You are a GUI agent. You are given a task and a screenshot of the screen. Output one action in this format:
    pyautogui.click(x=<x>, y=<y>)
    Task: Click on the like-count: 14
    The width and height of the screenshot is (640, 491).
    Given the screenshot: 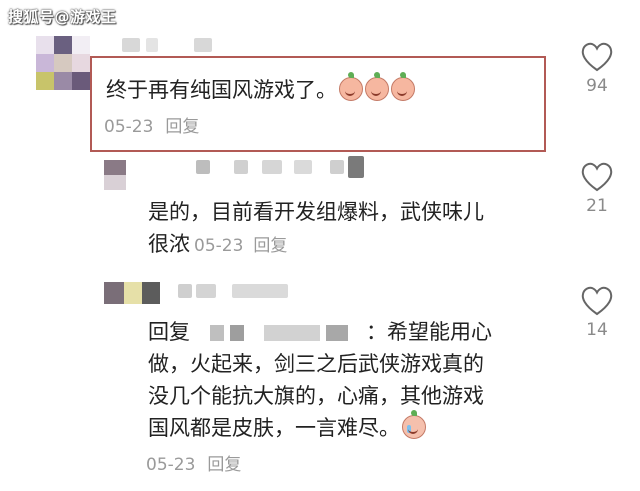 What is the action you would take?
    pyautogui.click(x=597, y=330)
    